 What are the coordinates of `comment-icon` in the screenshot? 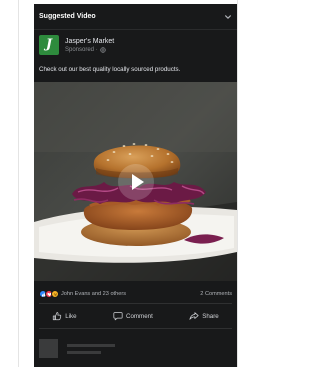 It's located at (118, 316).